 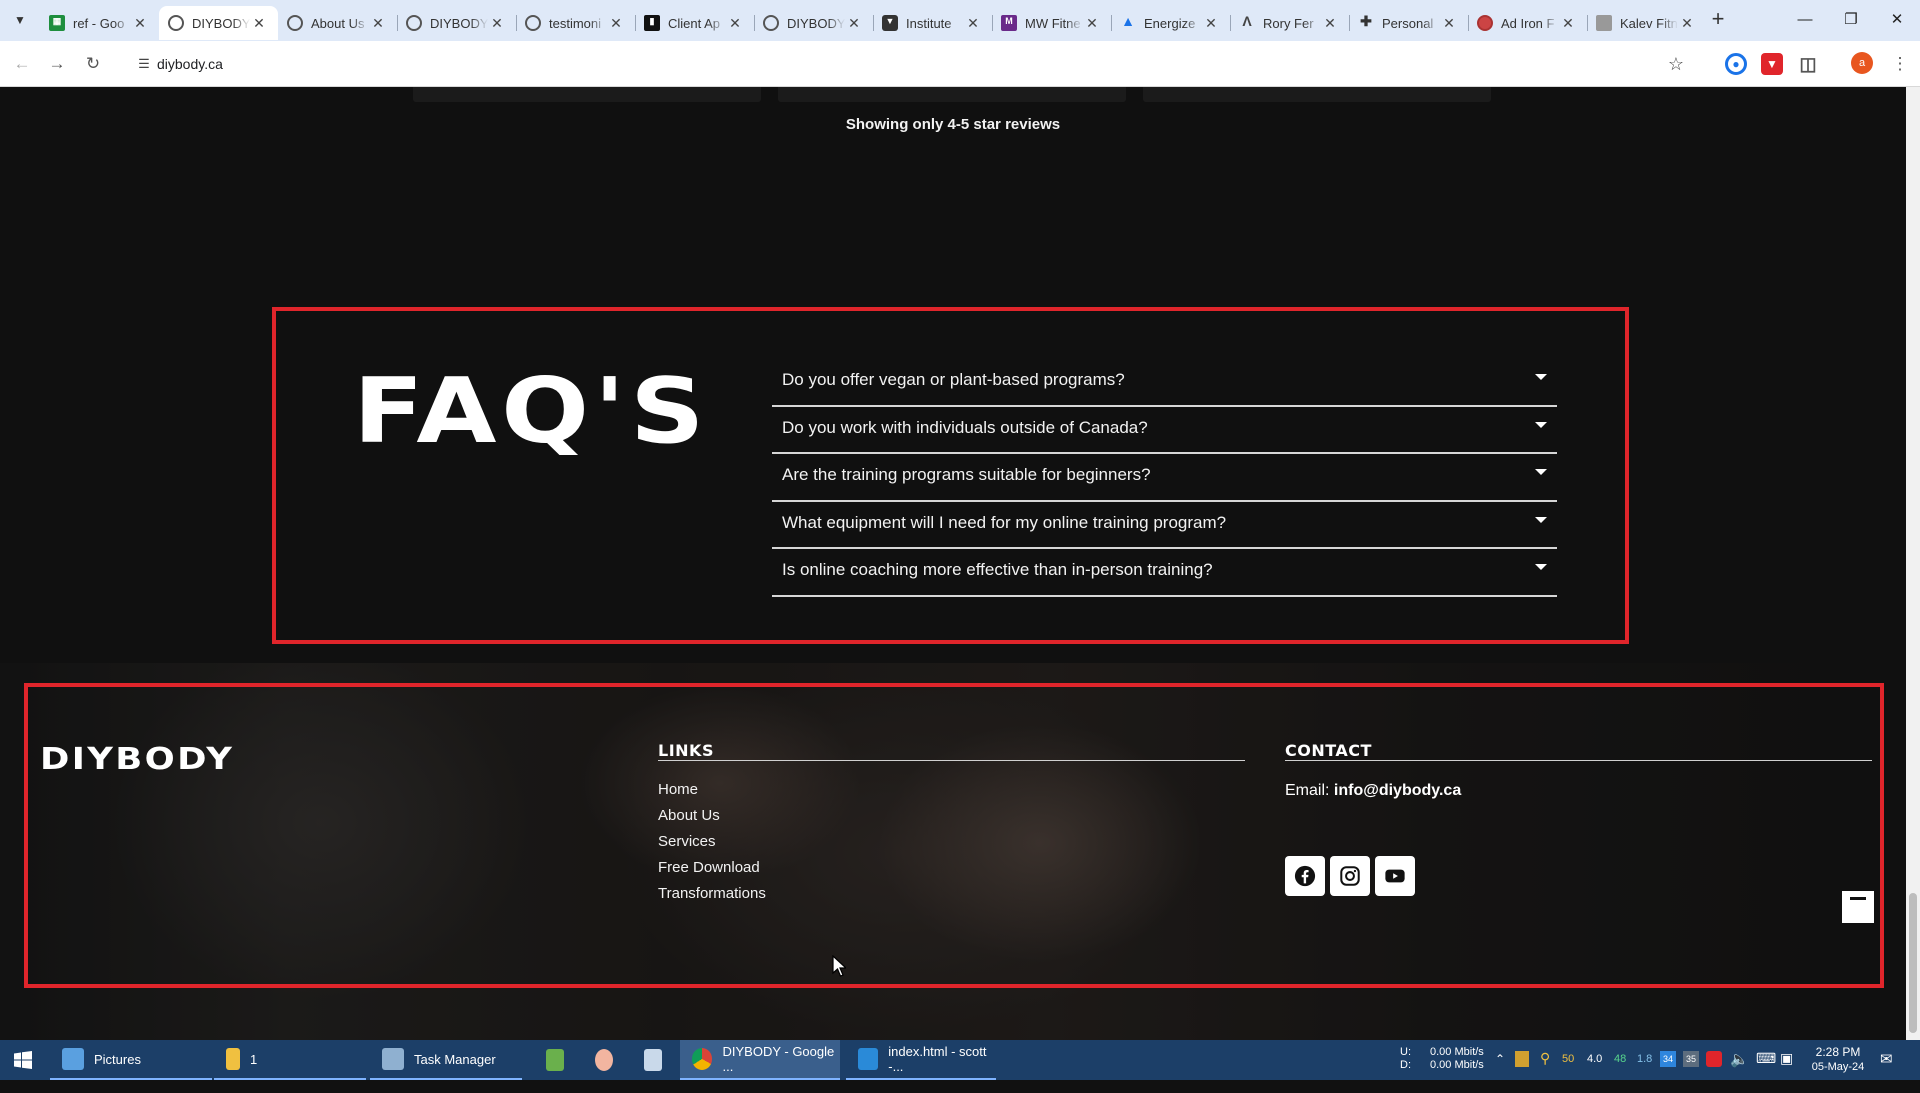 I want to click on tab-client-app: ▮ Client Ap ✕, so click(x=694, y=23).